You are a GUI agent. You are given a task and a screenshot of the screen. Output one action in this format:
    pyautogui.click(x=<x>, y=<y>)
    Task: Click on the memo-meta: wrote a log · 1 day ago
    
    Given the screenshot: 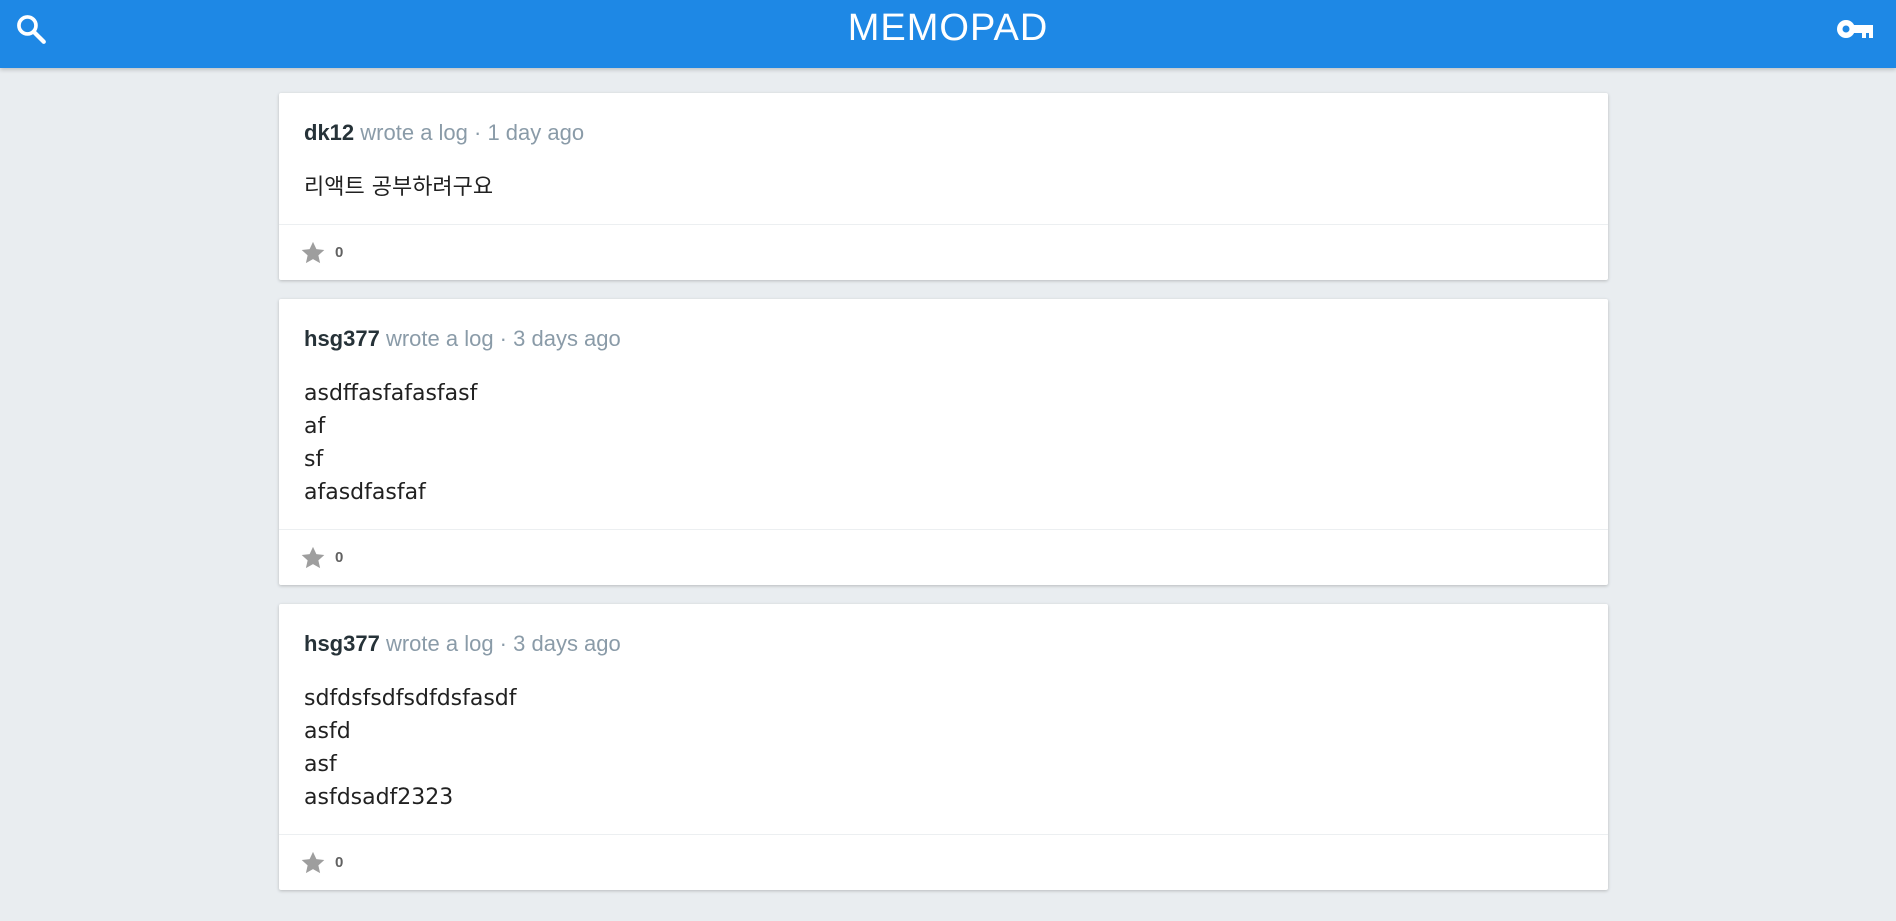 What is the action you would take?
    pyautogui.click(x=472, y=132)
    